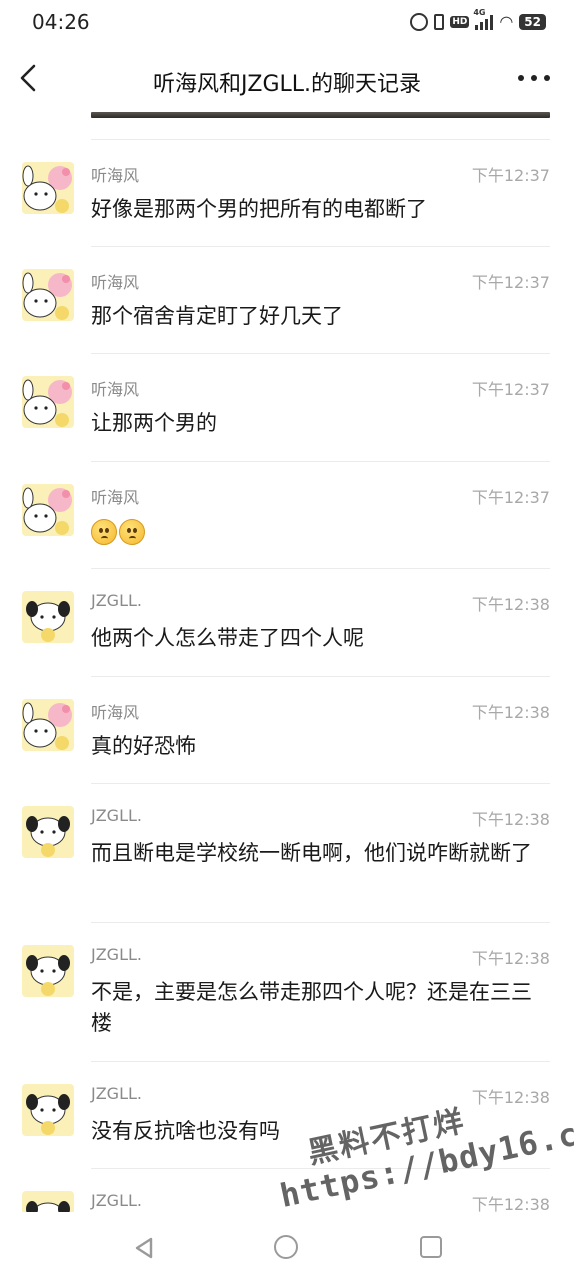  I want to click on nav-back-icon, so click(144, 1248).